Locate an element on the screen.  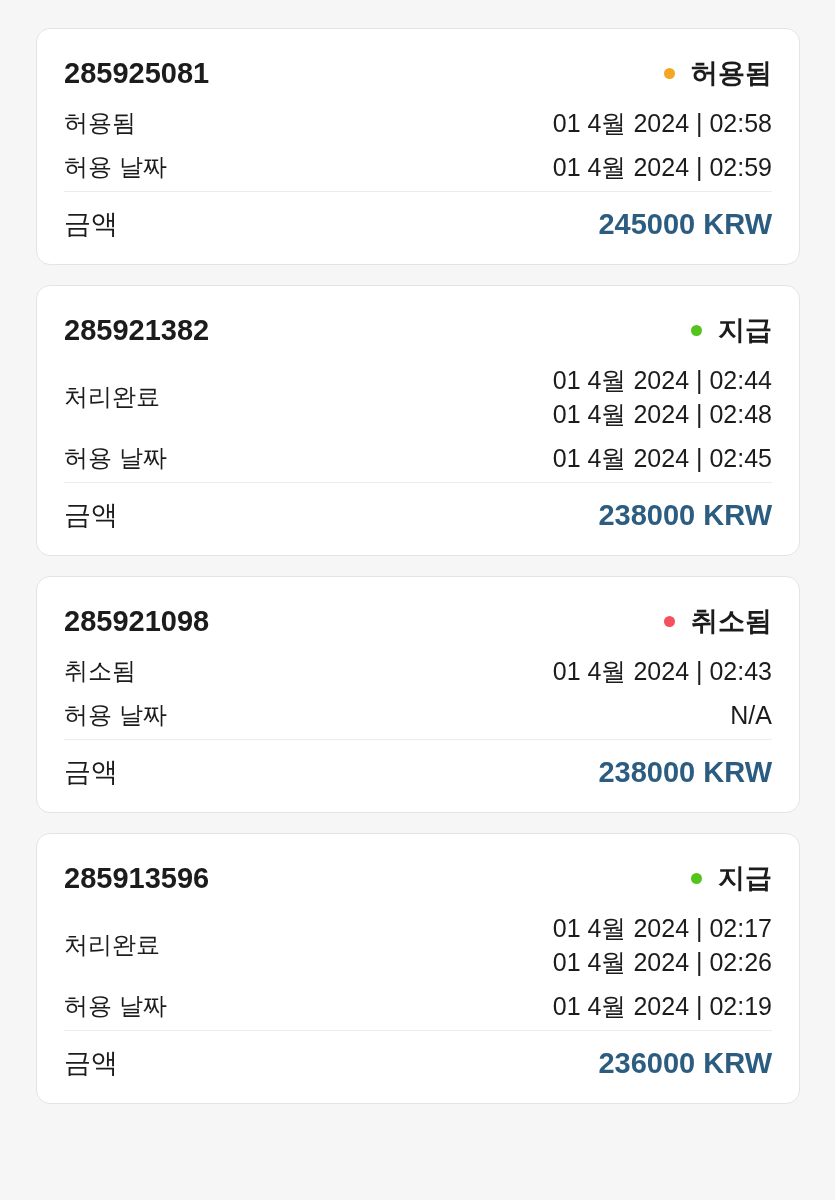
amount-value: 245000 KRW is located at coordinates (685, 224).